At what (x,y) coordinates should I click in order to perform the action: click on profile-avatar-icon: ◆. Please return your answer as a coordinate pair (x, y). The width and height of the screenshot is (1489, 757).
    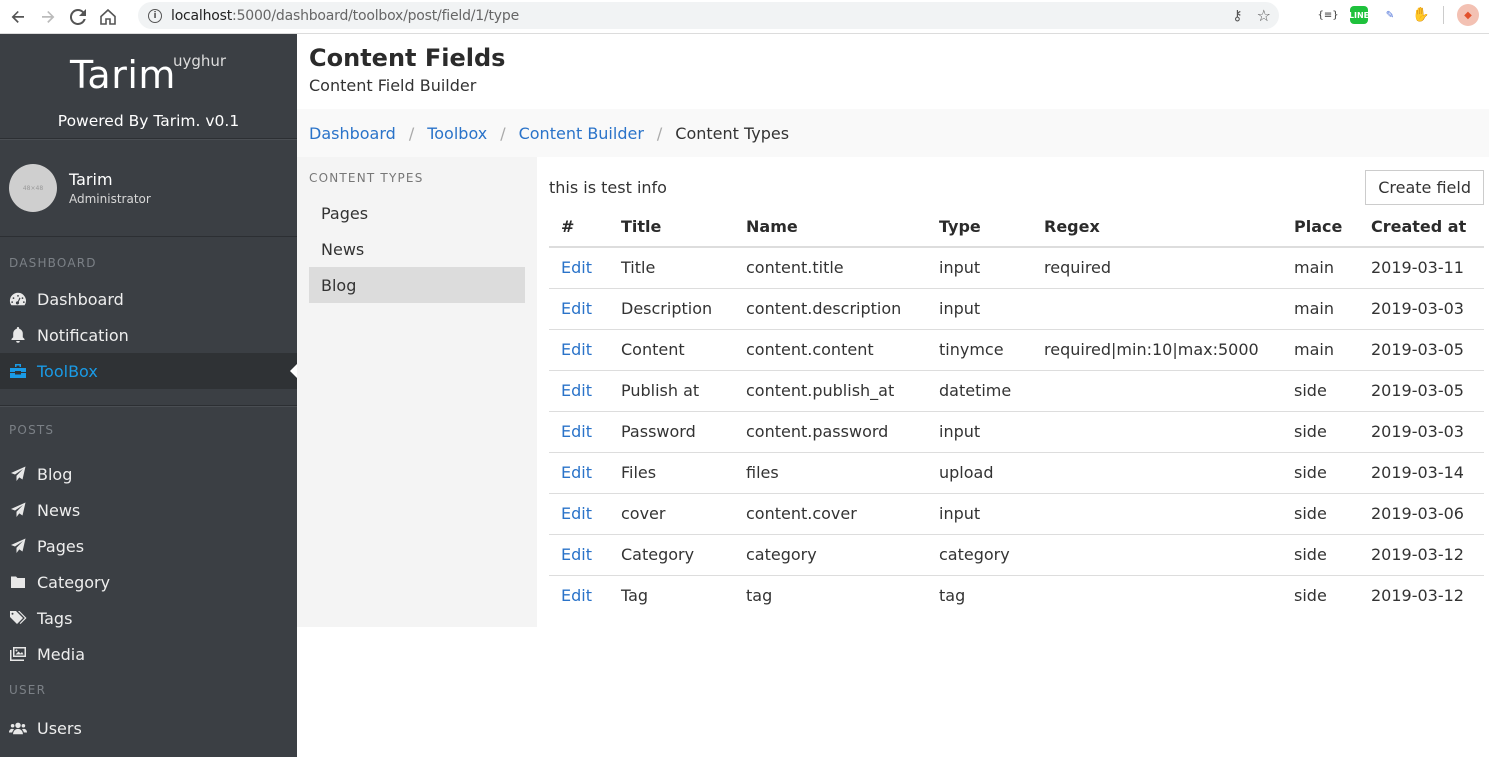
    Looking at the image, I should click on (1468, 15).